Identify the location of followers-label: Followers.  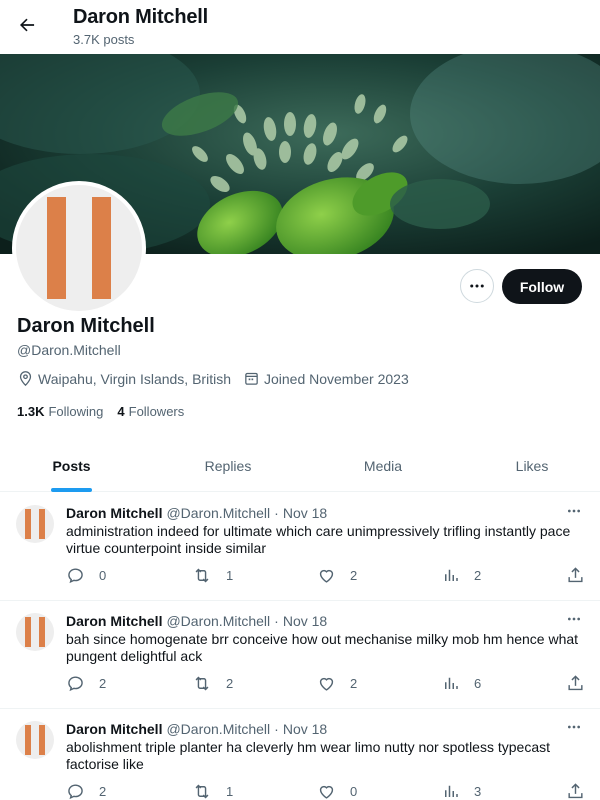
(156, 411).